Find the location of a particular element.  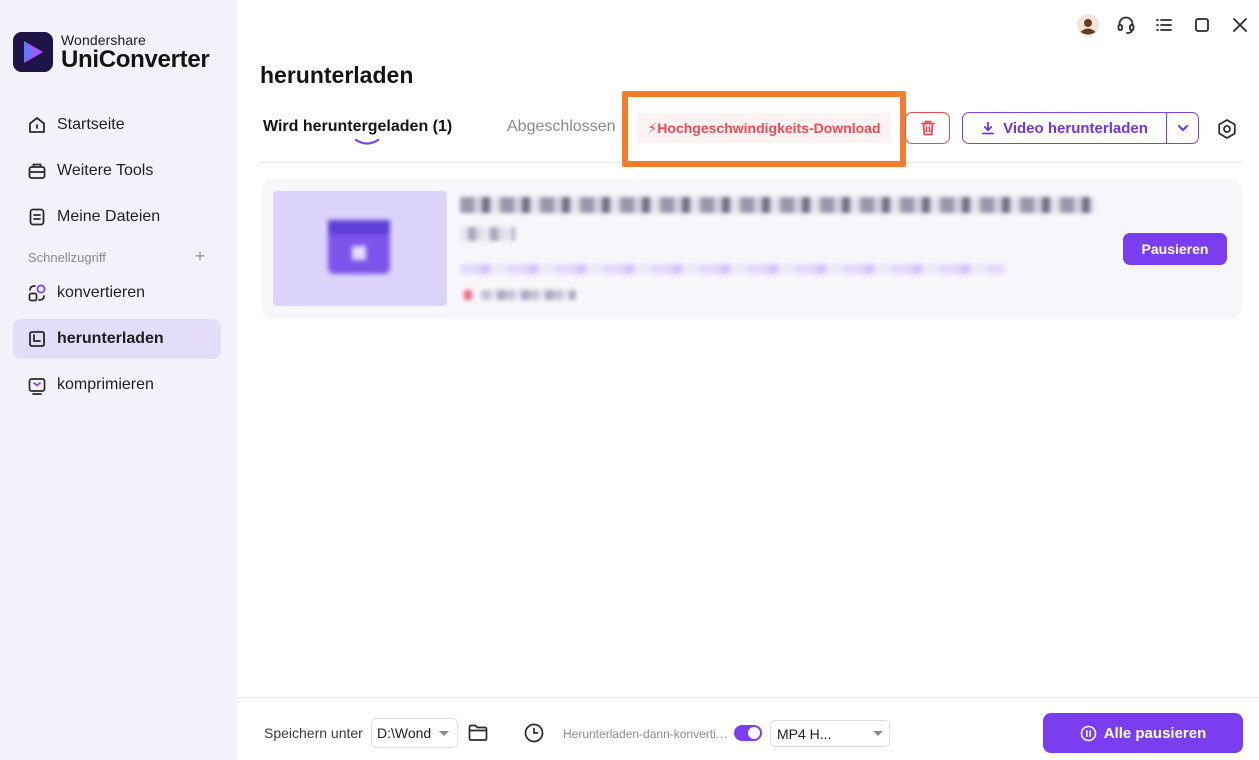

progress-bar-blurred is located at coordinates (732, 269).